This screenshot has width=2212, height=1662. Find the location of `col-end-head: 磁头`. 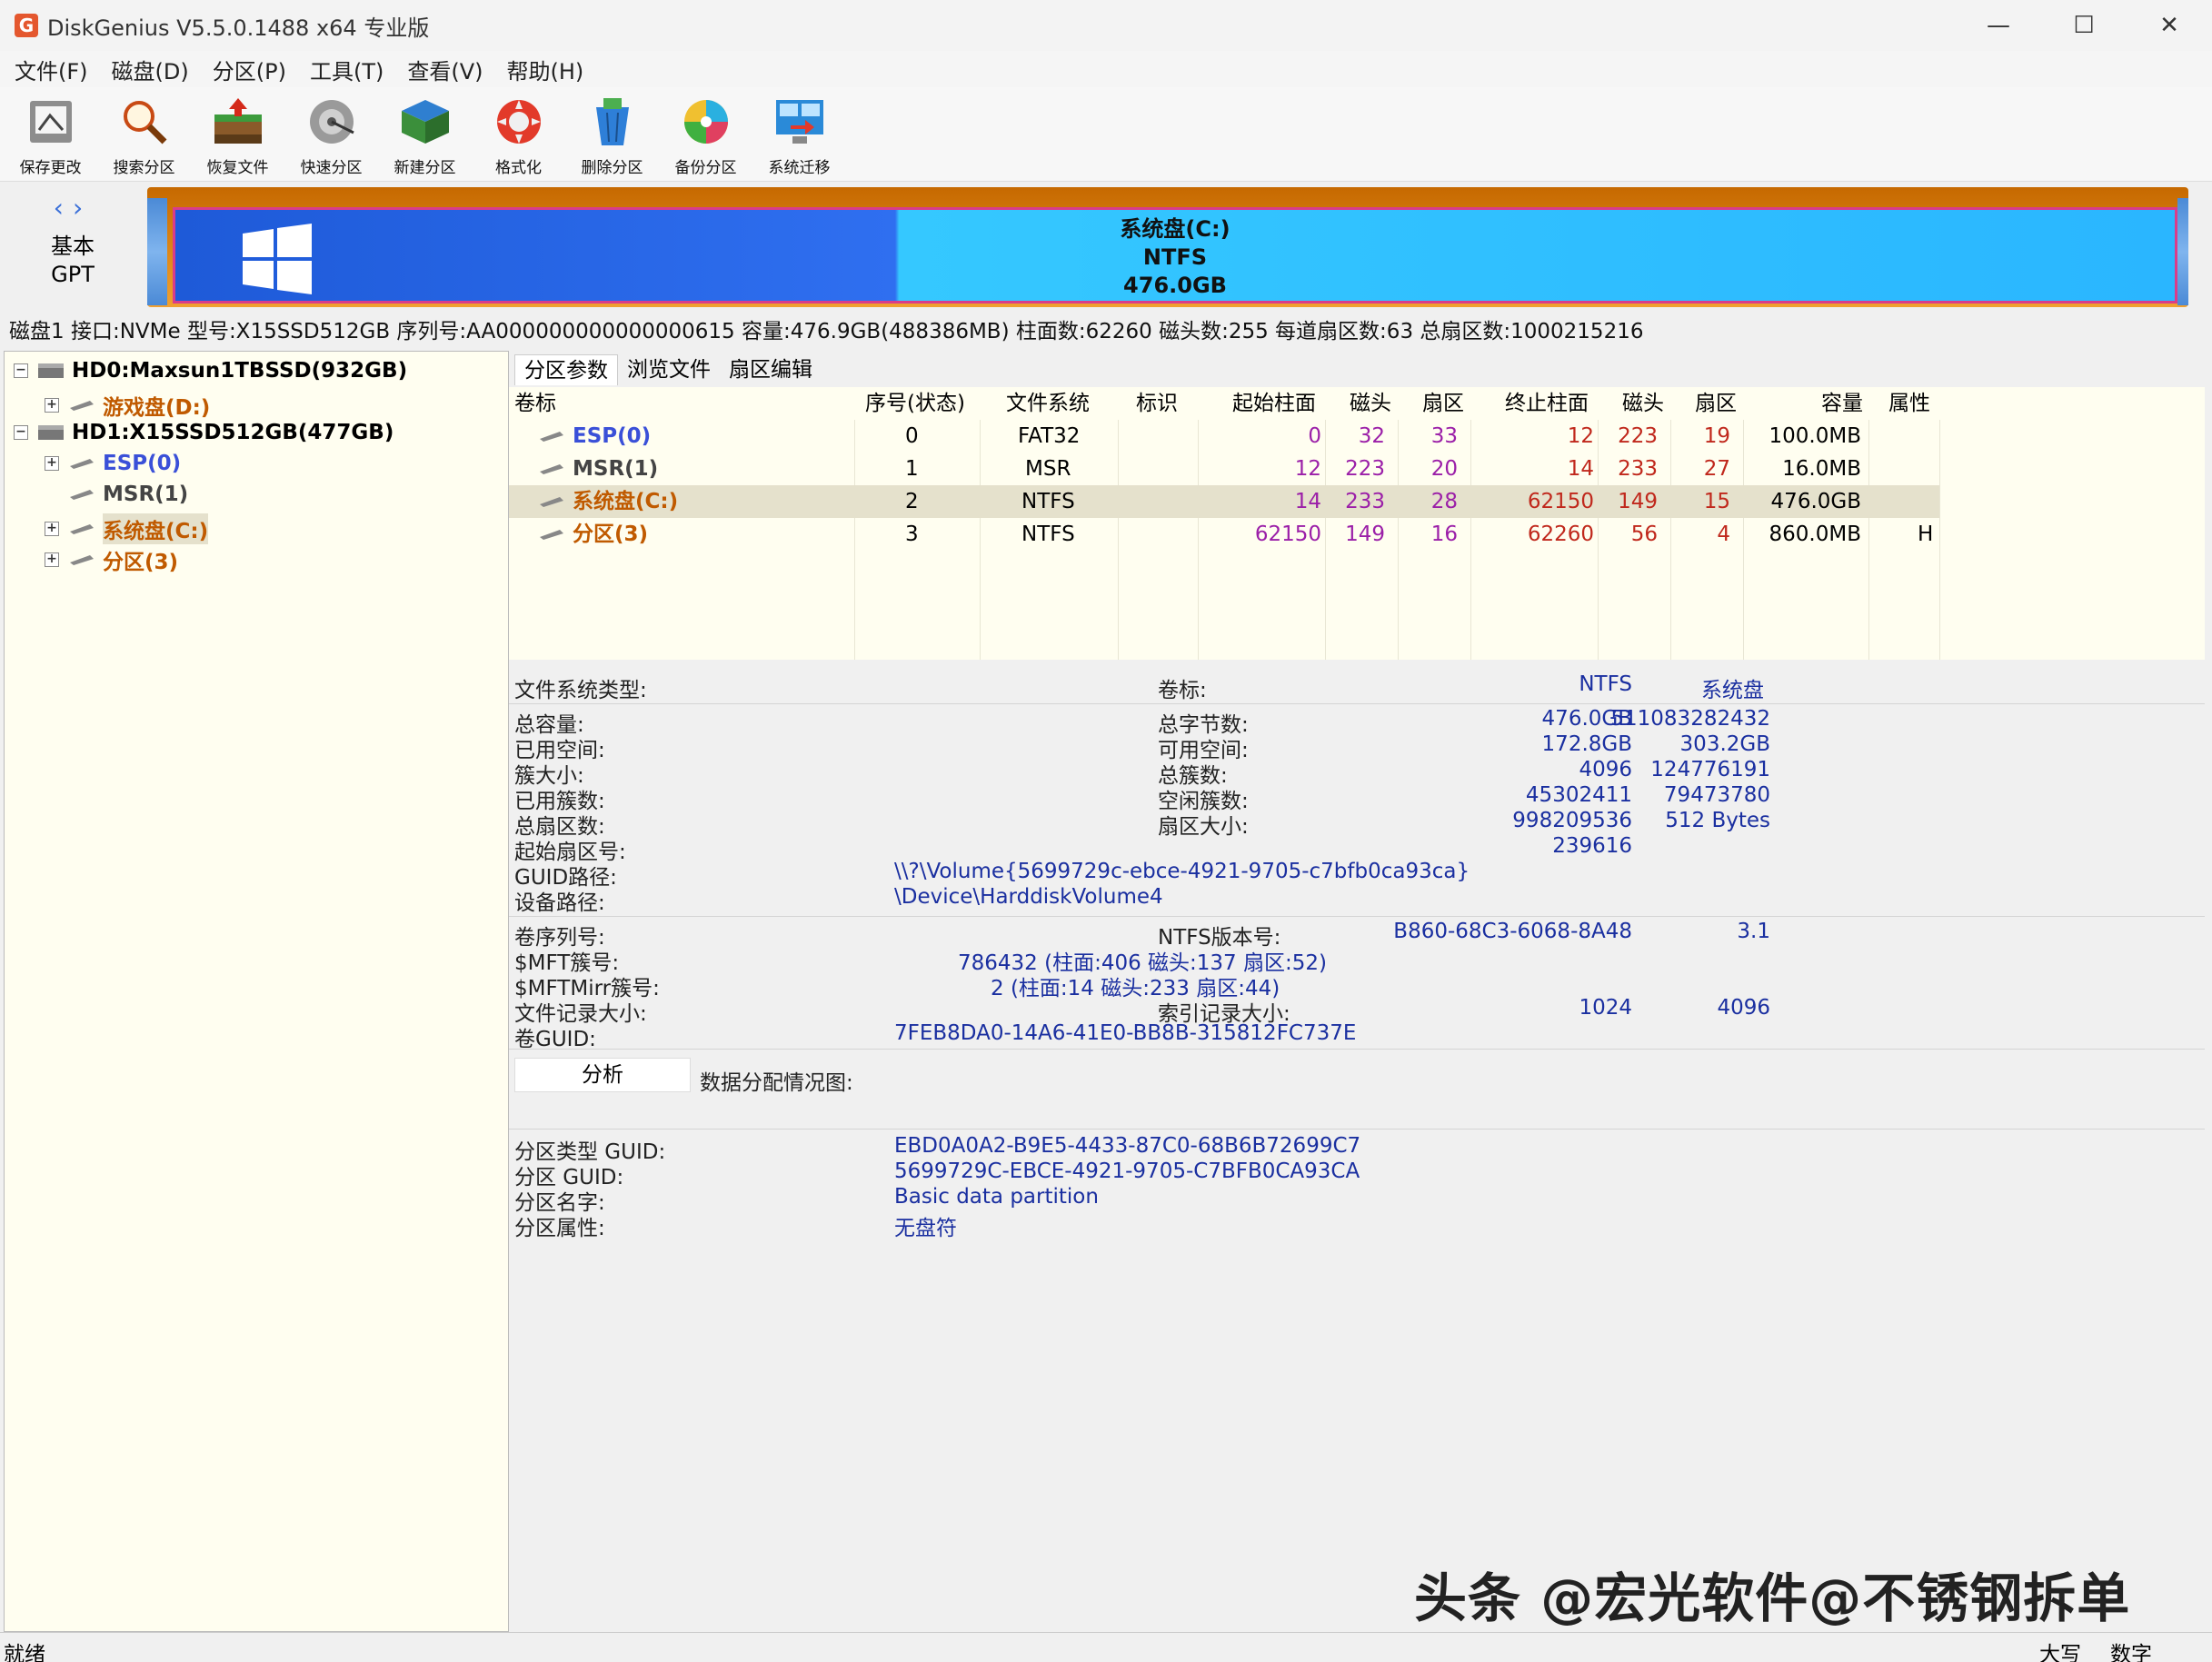

col-end-head: 磁头 is located at coordinates (1643, 403).